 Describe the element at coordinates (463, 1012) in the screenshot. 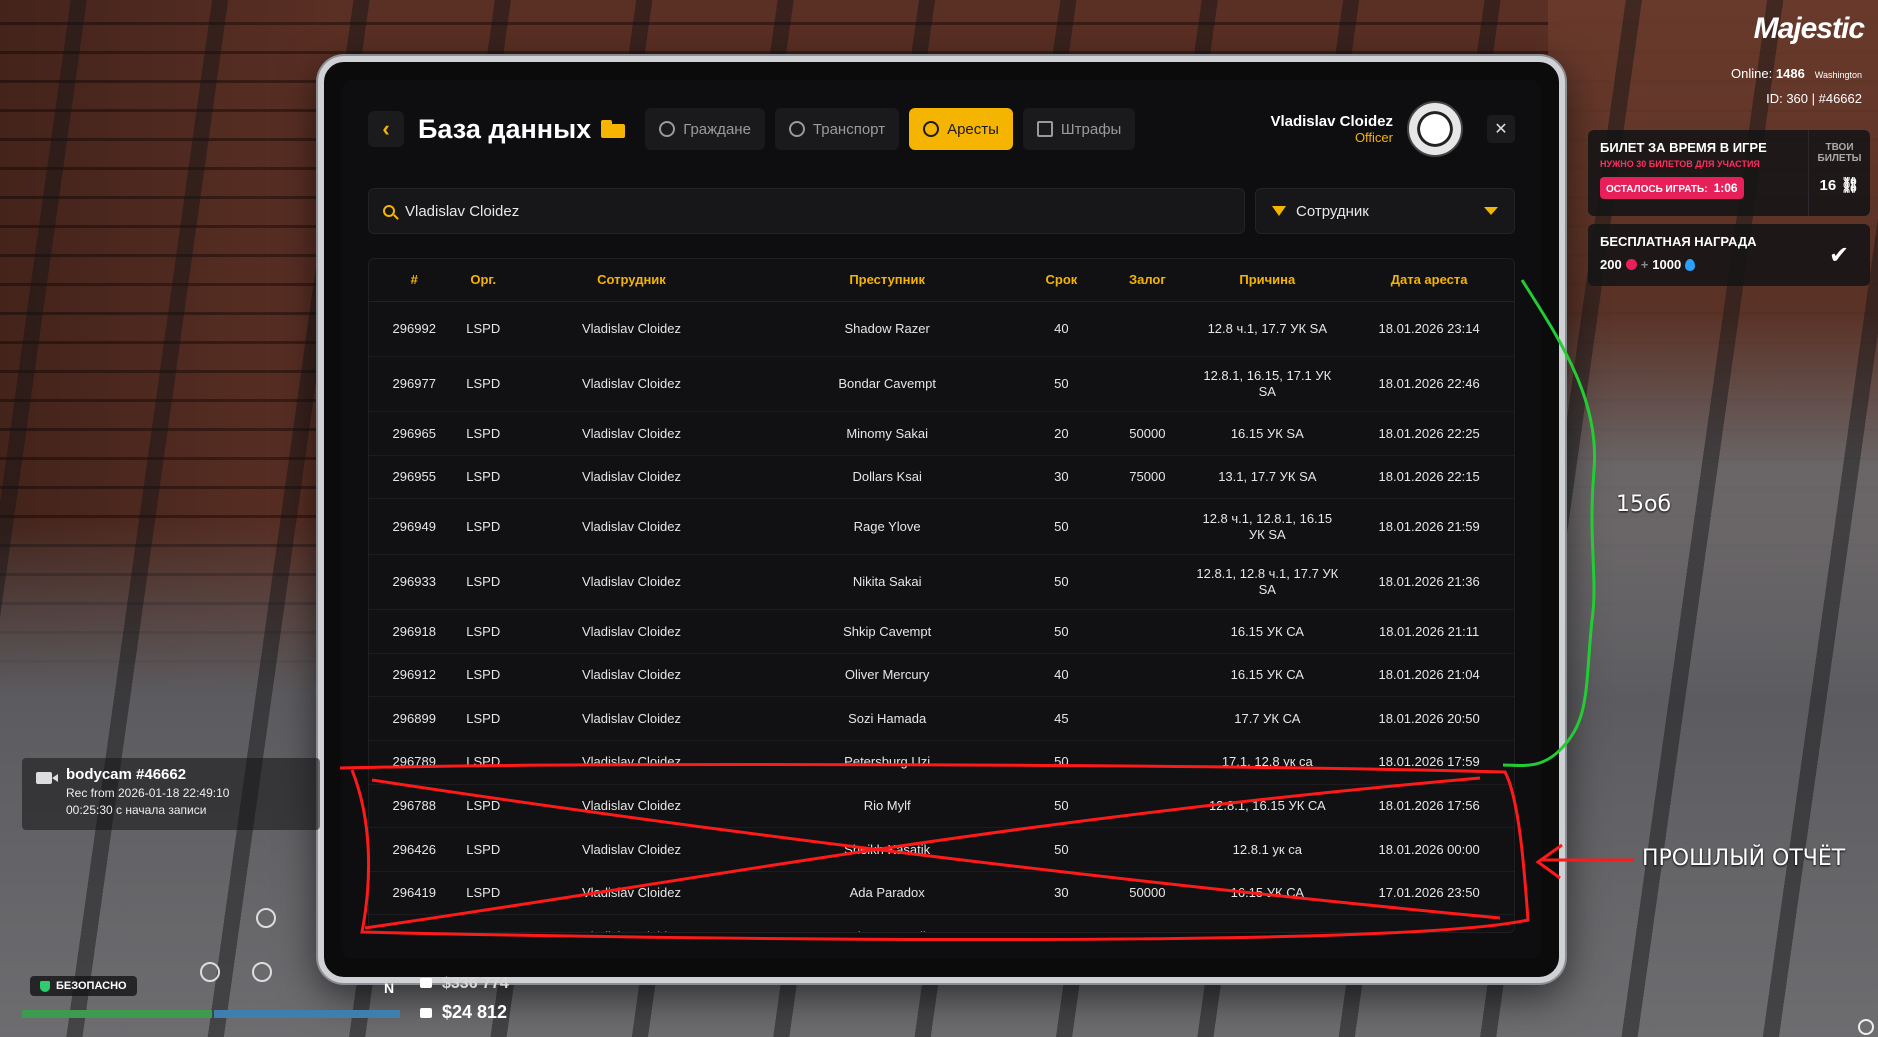

I see `bank-amount: $24 812` at that location.